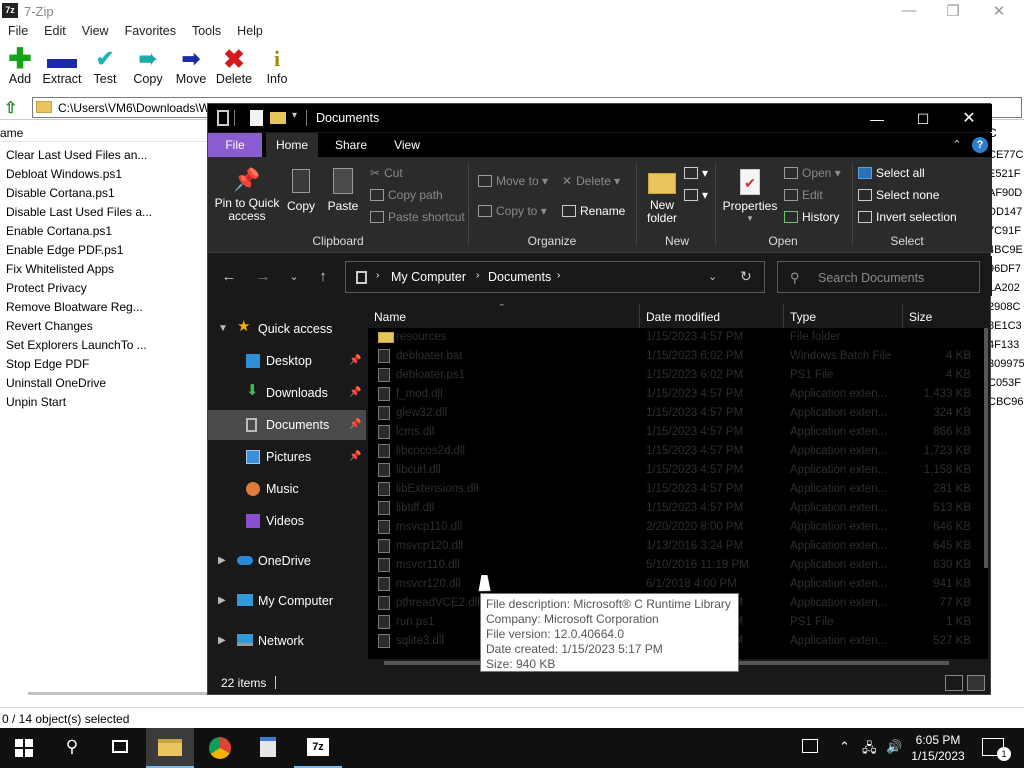 This screenshot has width=1024, height=768. Describe the element at coordinates (287, 361) in the screenshot. I see `nav-item-desktop: Desktop 📌` at that location.